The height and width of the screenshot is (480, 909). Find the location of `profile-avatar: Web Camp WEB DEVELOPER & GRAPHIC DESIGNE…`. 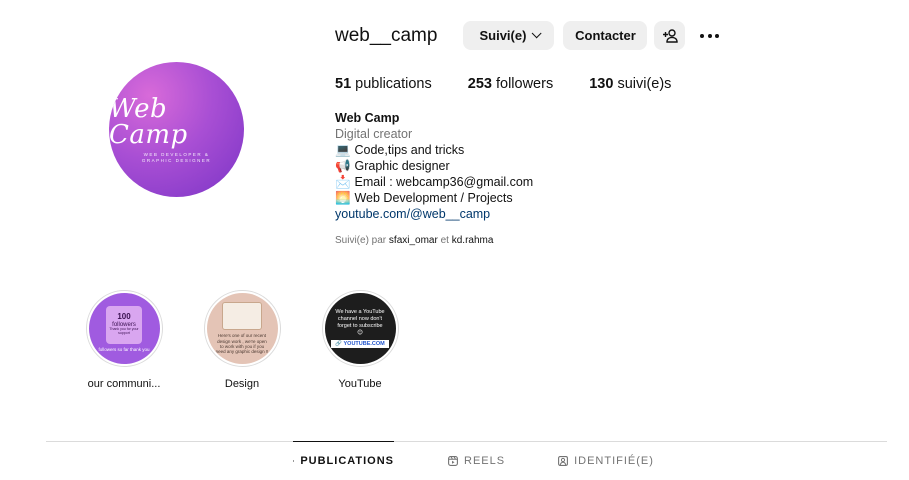

profile-avatar: Web Camp WEB DEVELOPER & GRAPHIC DESIGNE… is located at coordinates (176, 129).